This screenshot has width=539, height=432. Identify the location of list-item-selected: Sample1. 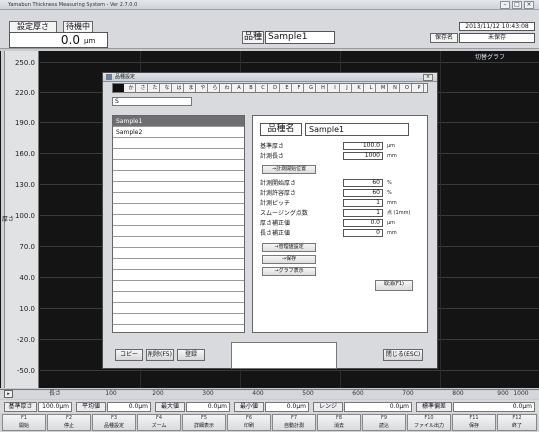
(178, 121).